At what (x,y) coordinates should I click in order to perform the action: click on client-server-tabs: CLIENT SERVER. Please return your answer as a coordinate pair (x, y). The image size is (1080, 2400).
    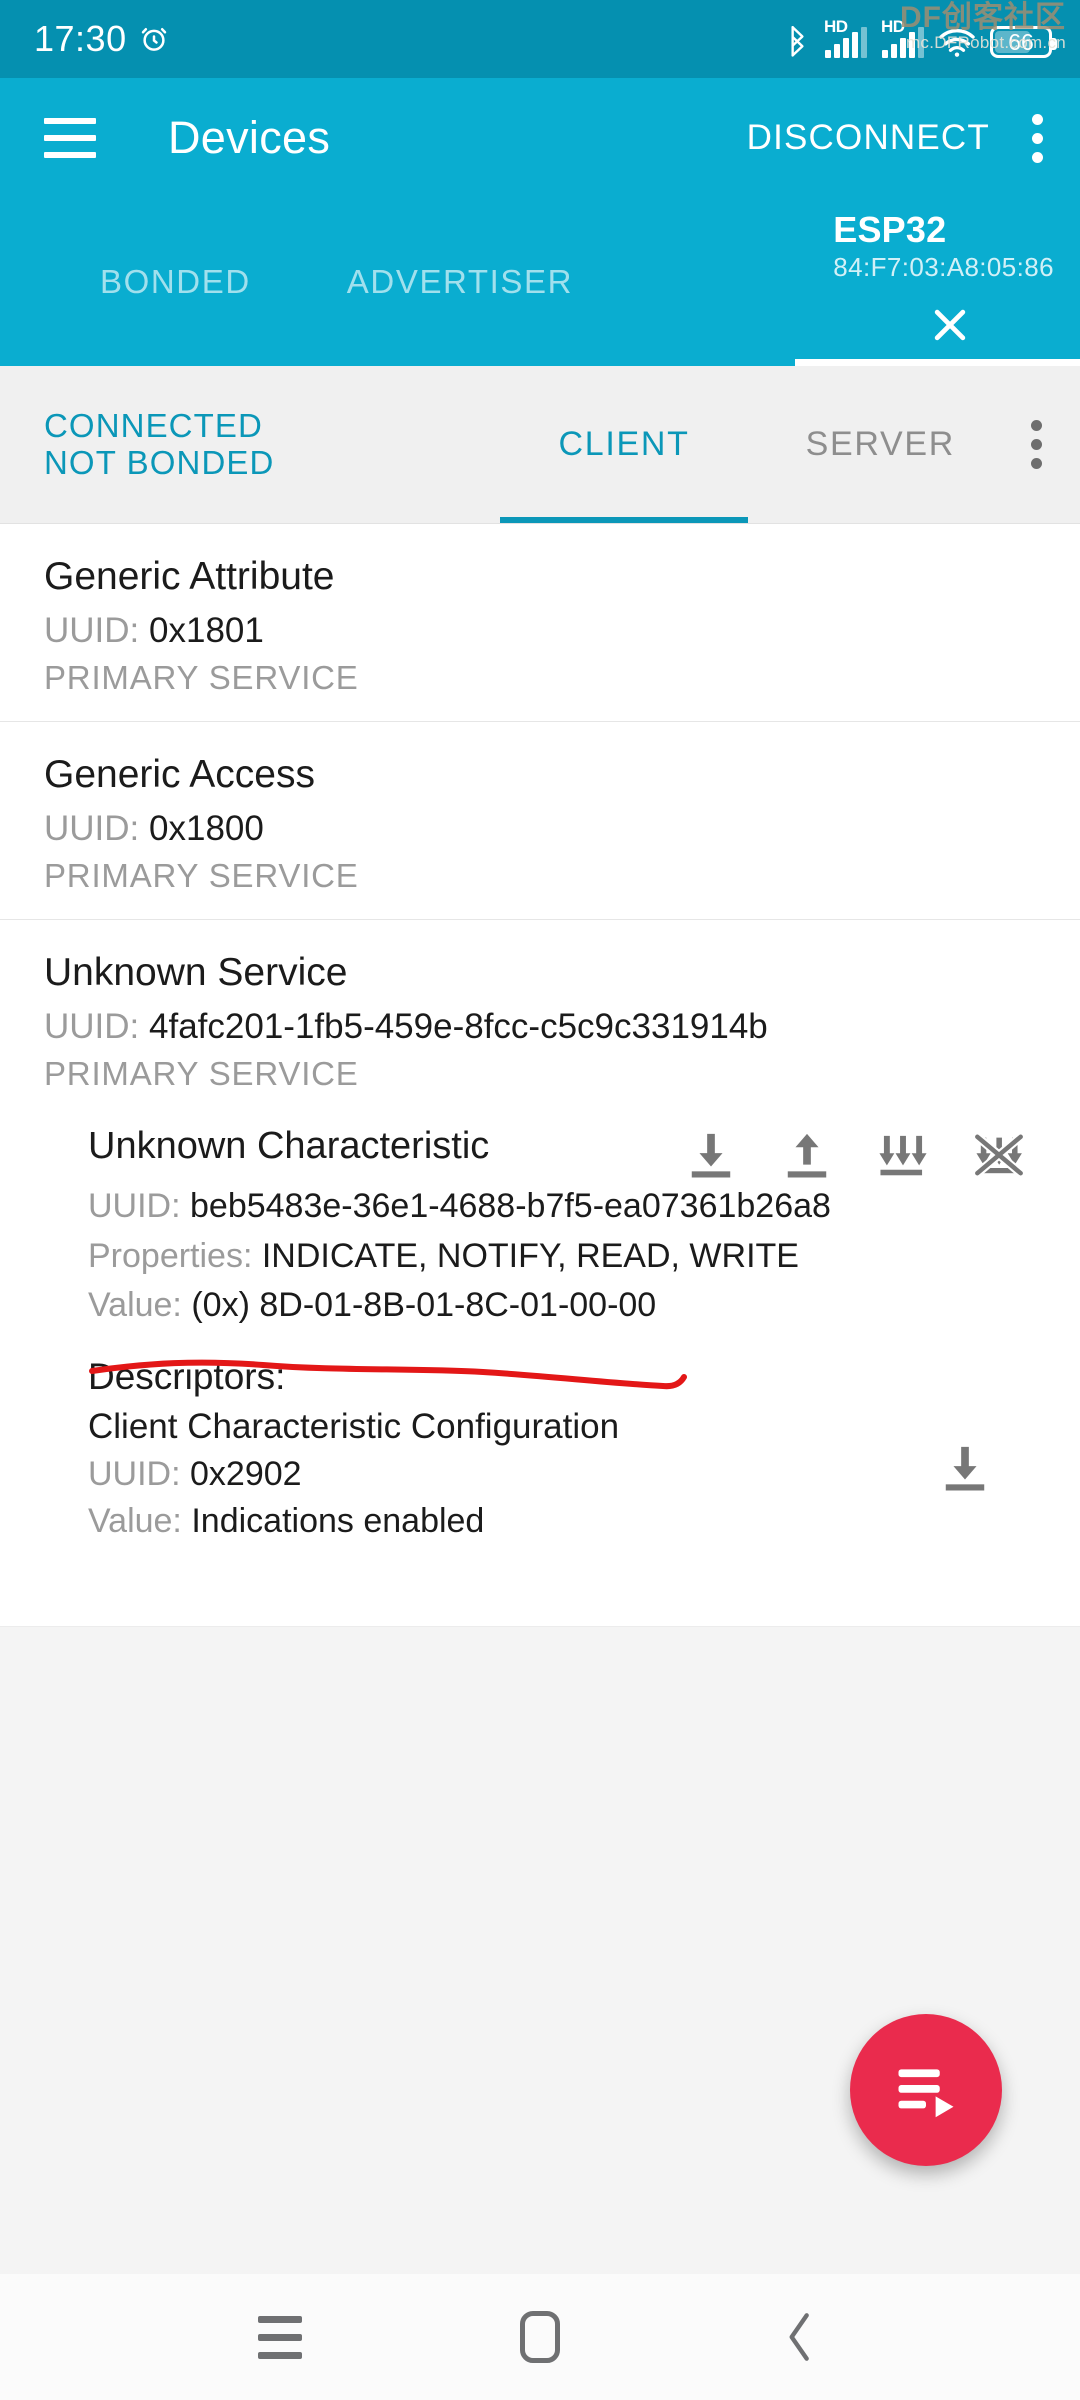
    Looking at the image, I should click on (756, 444).